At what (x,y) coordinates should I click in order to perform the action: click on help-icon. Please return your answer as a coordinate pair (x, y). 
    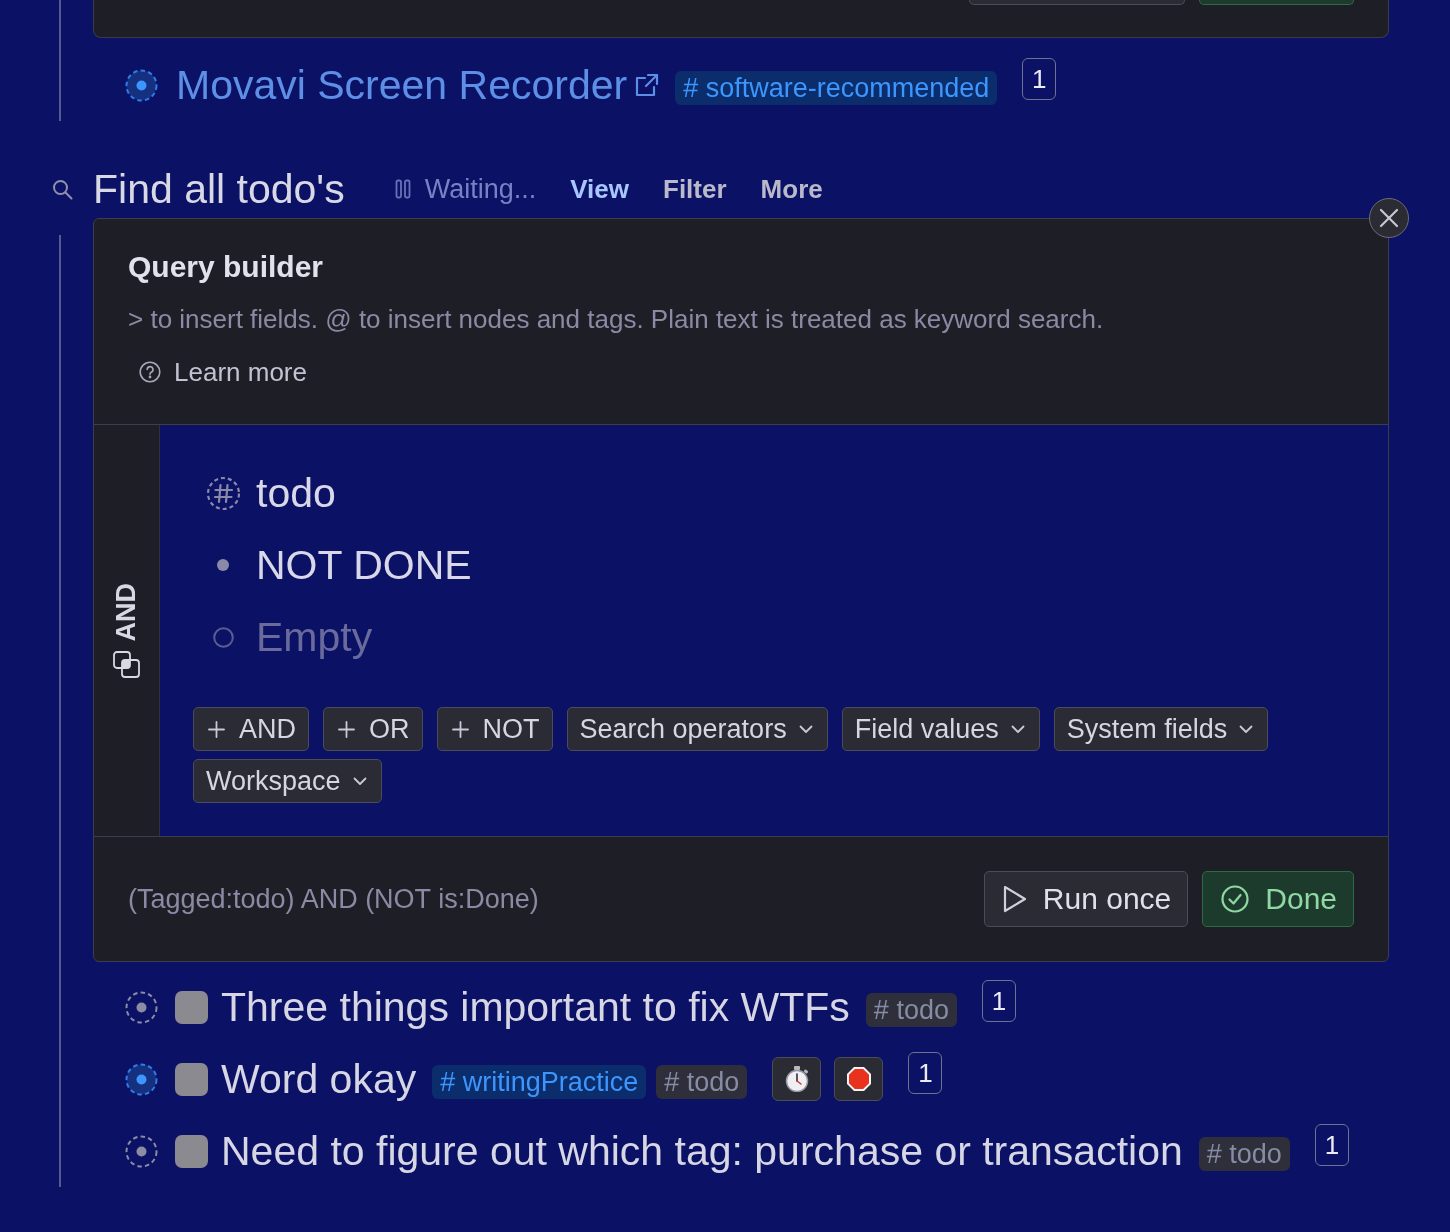
    Looking at the image, I should click on (150, 372).